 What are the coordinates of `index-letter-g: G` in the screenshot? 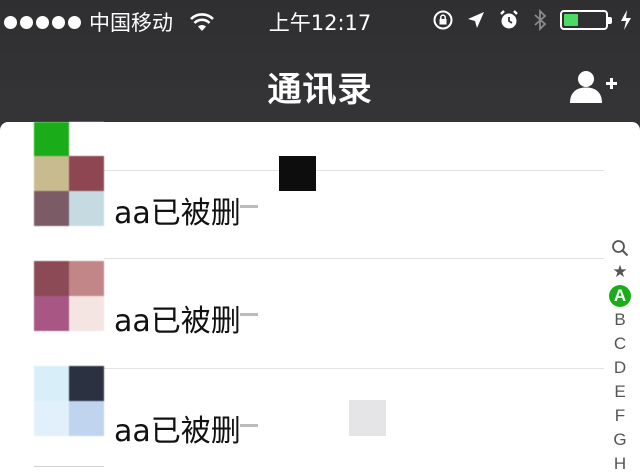 It's located at (620, 440).